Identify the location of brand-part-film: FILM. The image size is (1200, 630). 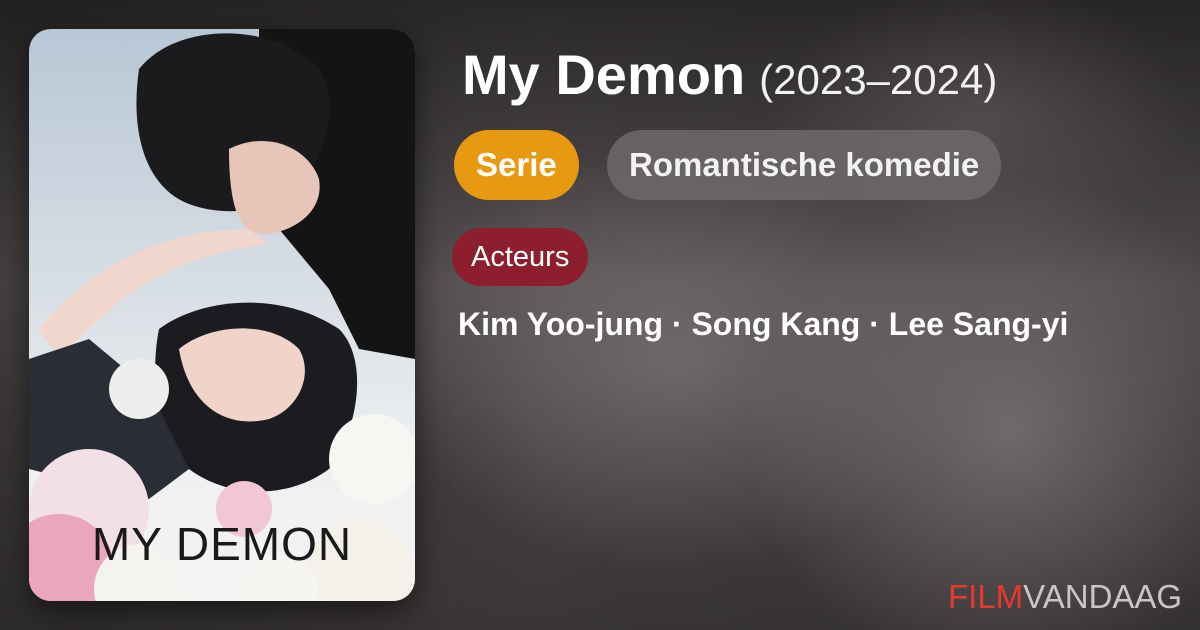
(986, 596).